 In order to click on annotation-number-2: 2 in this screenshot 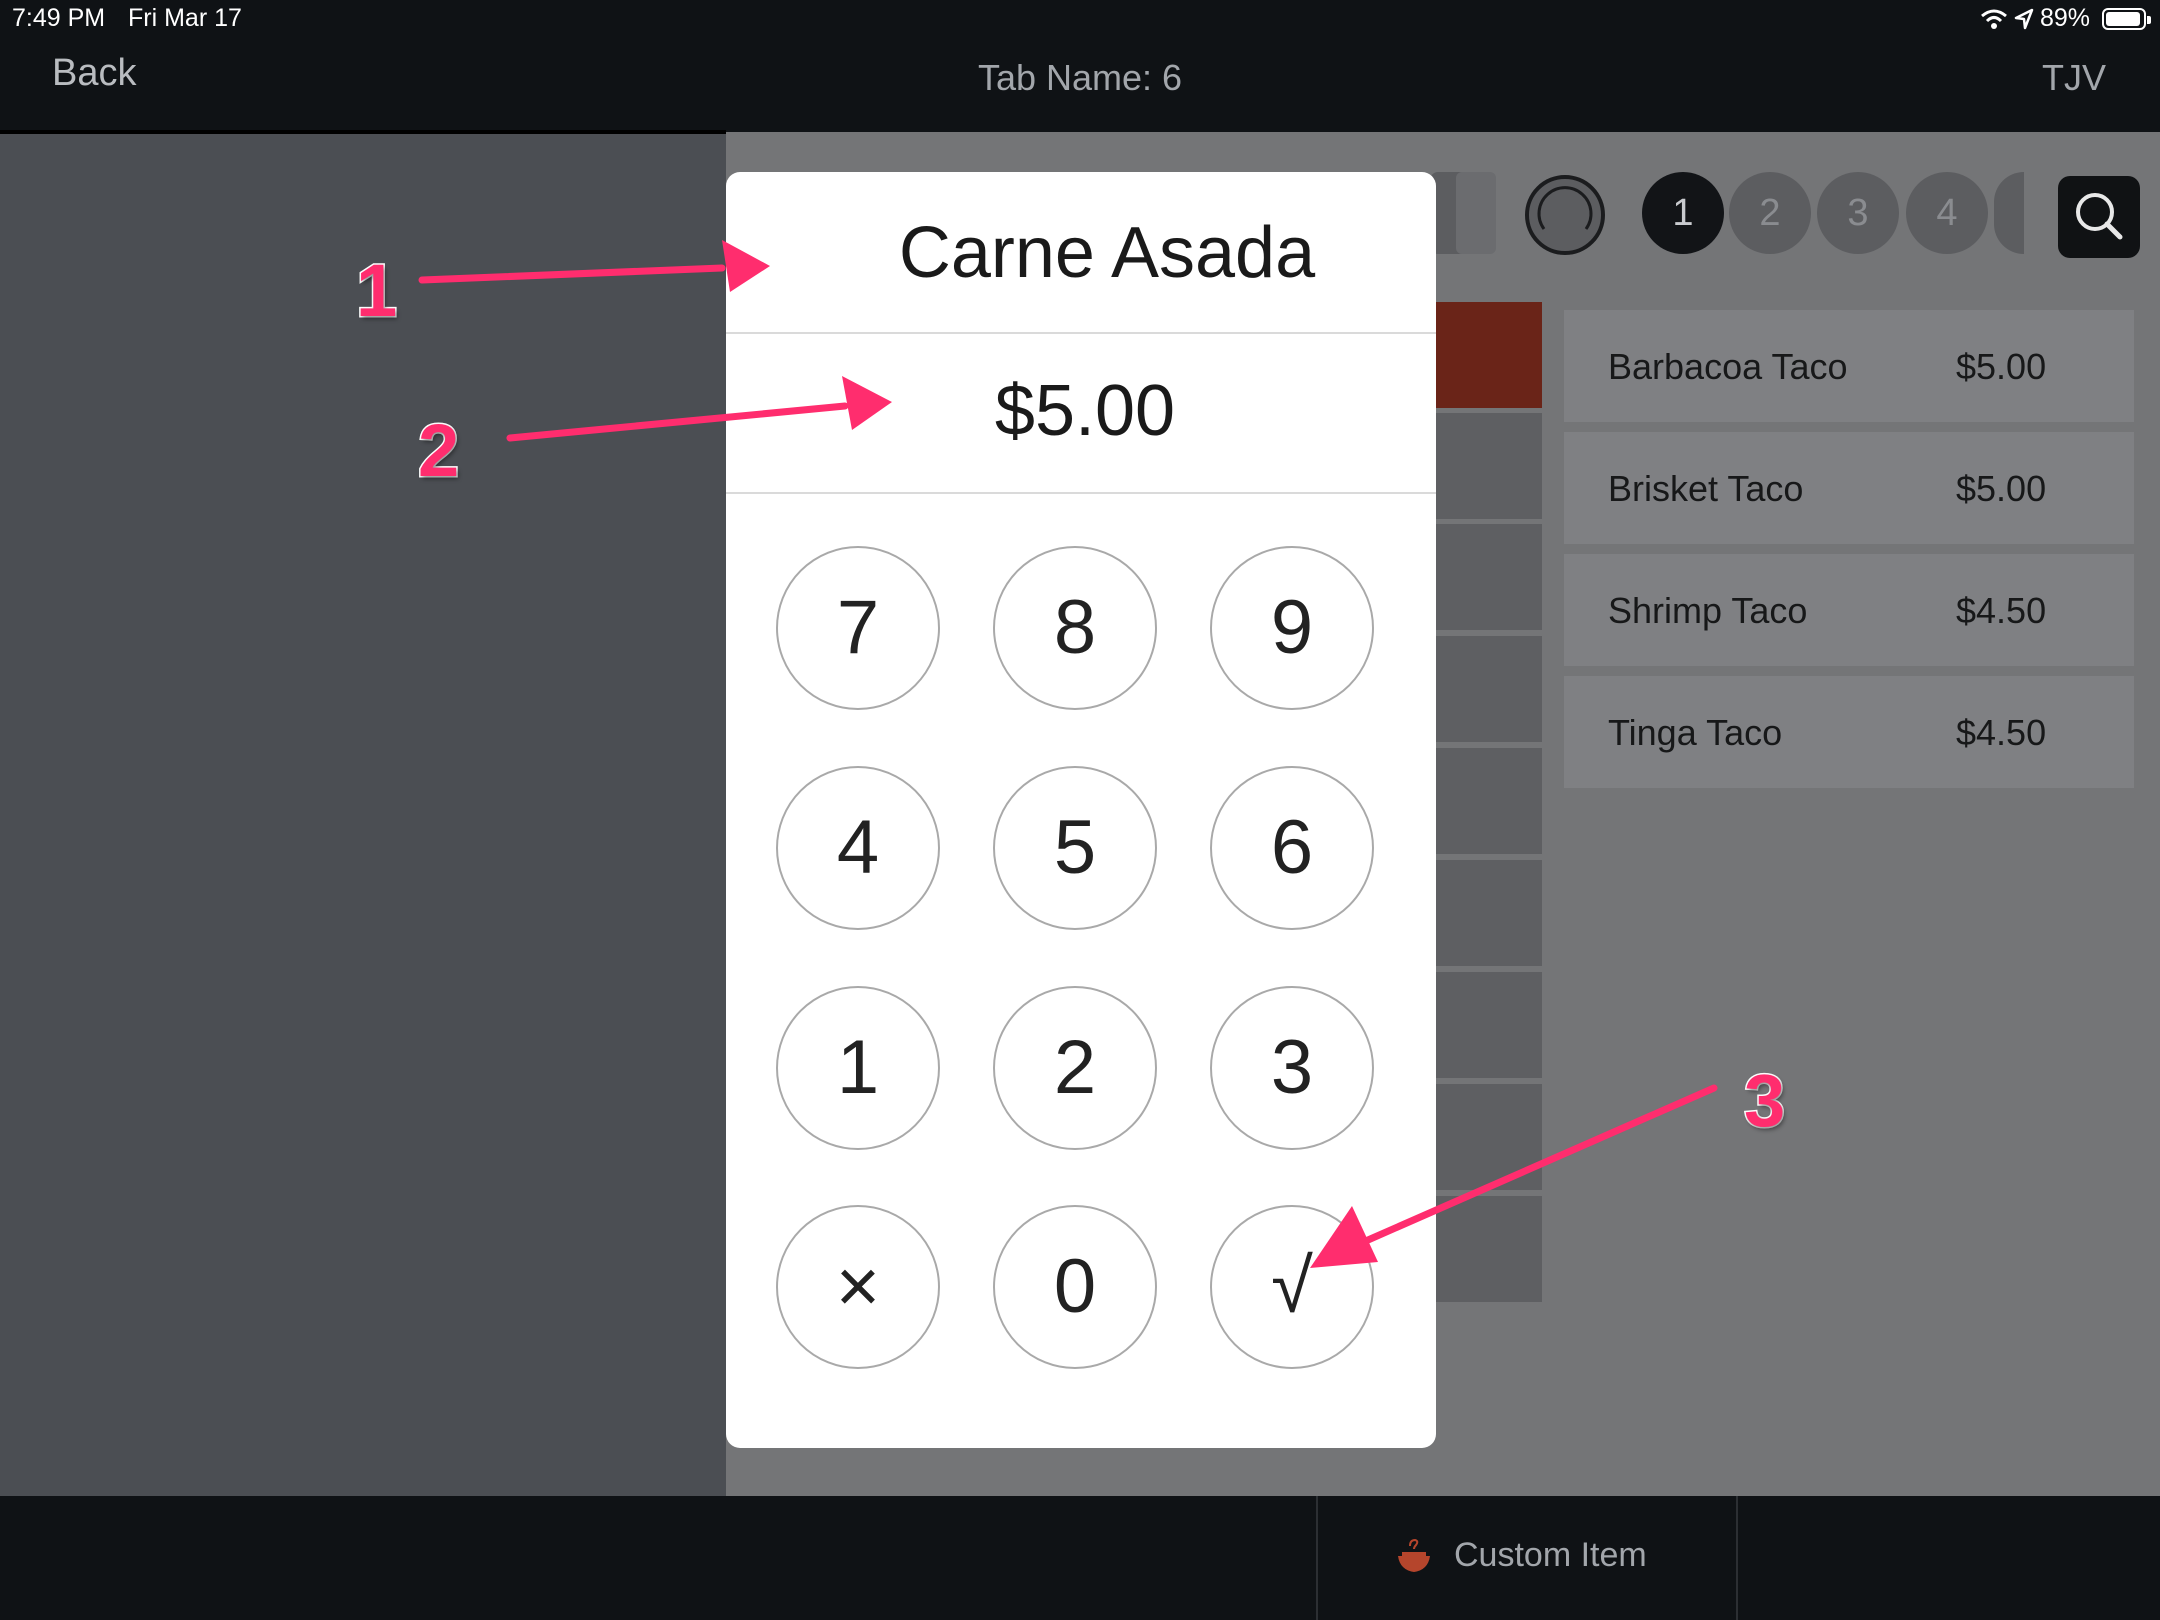, I will do `click(438, 451)`.